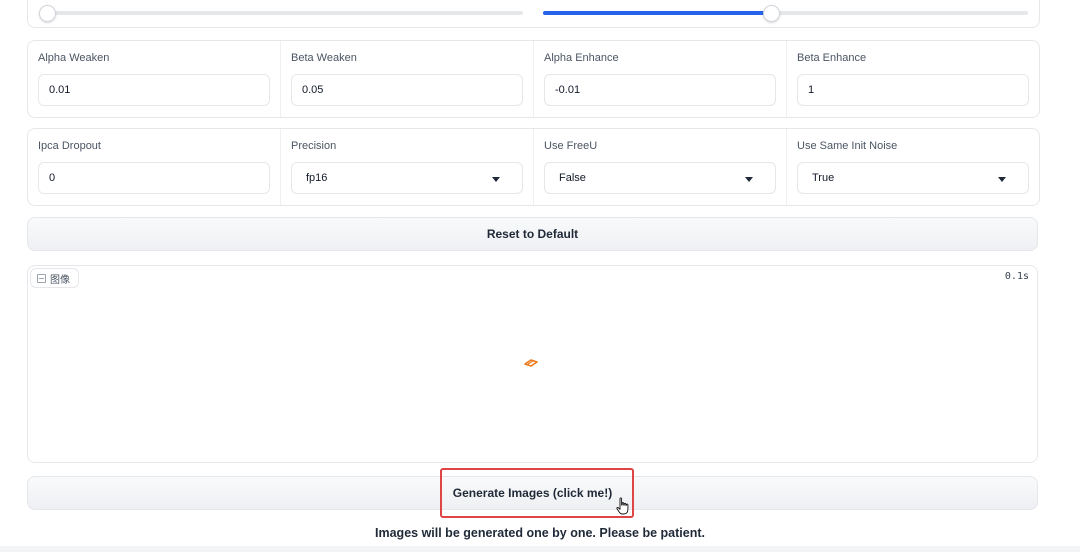 The image size is (1080, 552). I want to click on slider-1-track, so click(281, 13).